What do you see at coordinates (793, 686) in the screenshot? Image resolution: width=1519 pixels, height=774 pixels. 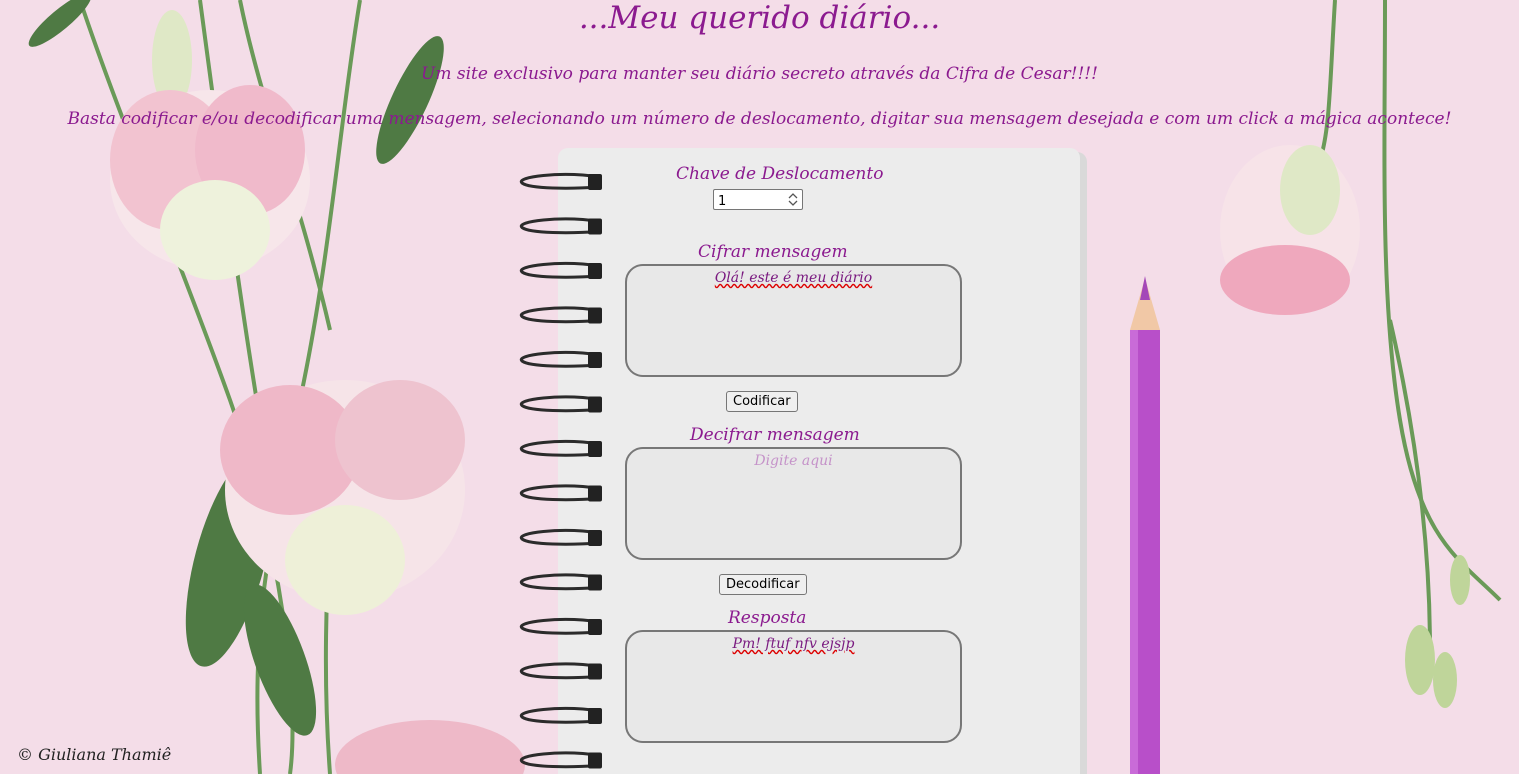 I see `result-textarea: Pm! ftuf nfv ejsjp` at bounding box center [793, 686].